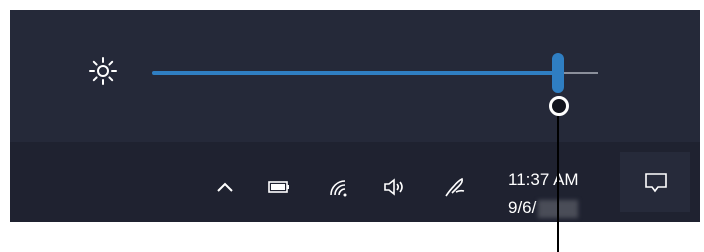  Describe the element at coordinates (355, 73) in the screenshot. I see `brightness-slider-fill` at that location.